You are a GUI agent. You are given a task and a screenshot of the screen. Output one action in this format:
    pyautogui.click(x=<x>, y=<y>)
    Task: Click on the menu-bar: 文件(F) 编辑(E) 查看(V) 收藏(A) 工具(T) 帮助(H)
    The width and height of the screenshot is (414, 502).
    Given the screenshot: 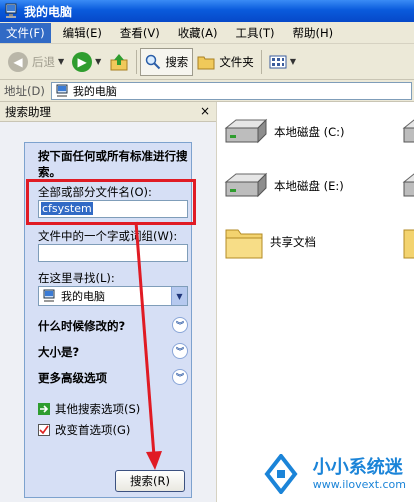 What is the action you would take?
    pyautogui.click(x=207, y=33)
    